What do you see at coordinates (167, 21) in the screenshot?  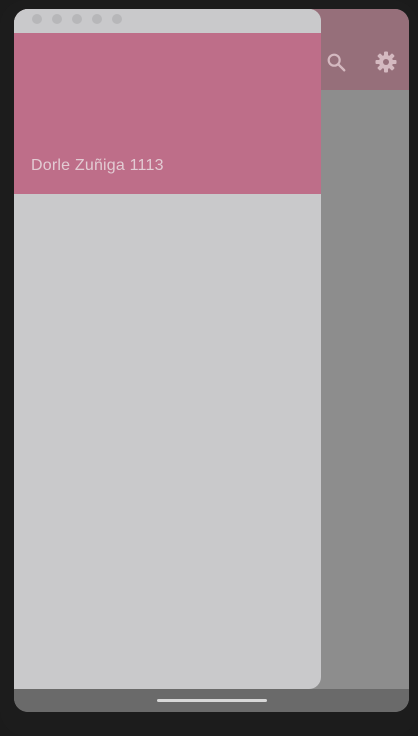 I see `status-bar` at bounding box center [167, 21].